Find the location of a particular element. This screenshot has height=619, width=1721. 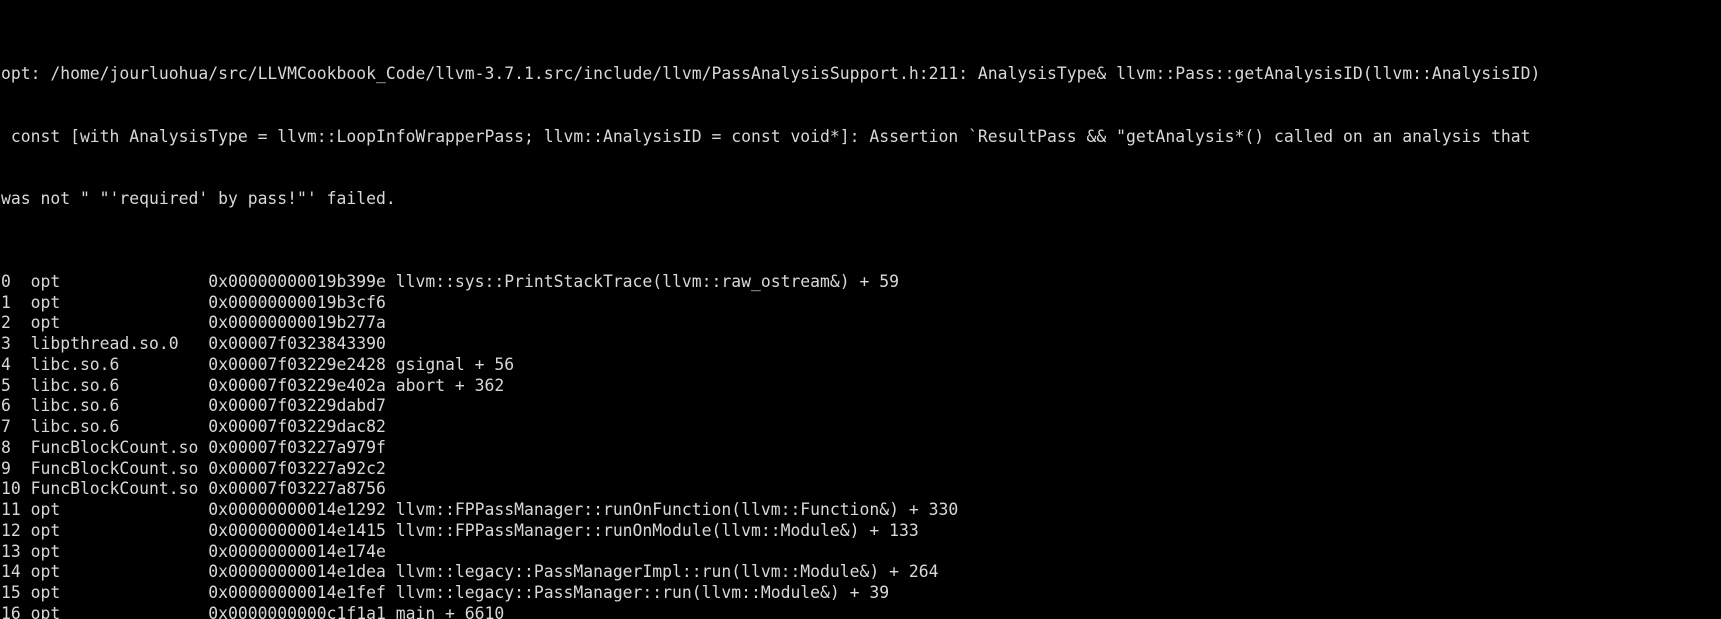

stack-frame-row: 7 libc.so.6 0x00007f03229dac82 is located at coordinates (193, 426).